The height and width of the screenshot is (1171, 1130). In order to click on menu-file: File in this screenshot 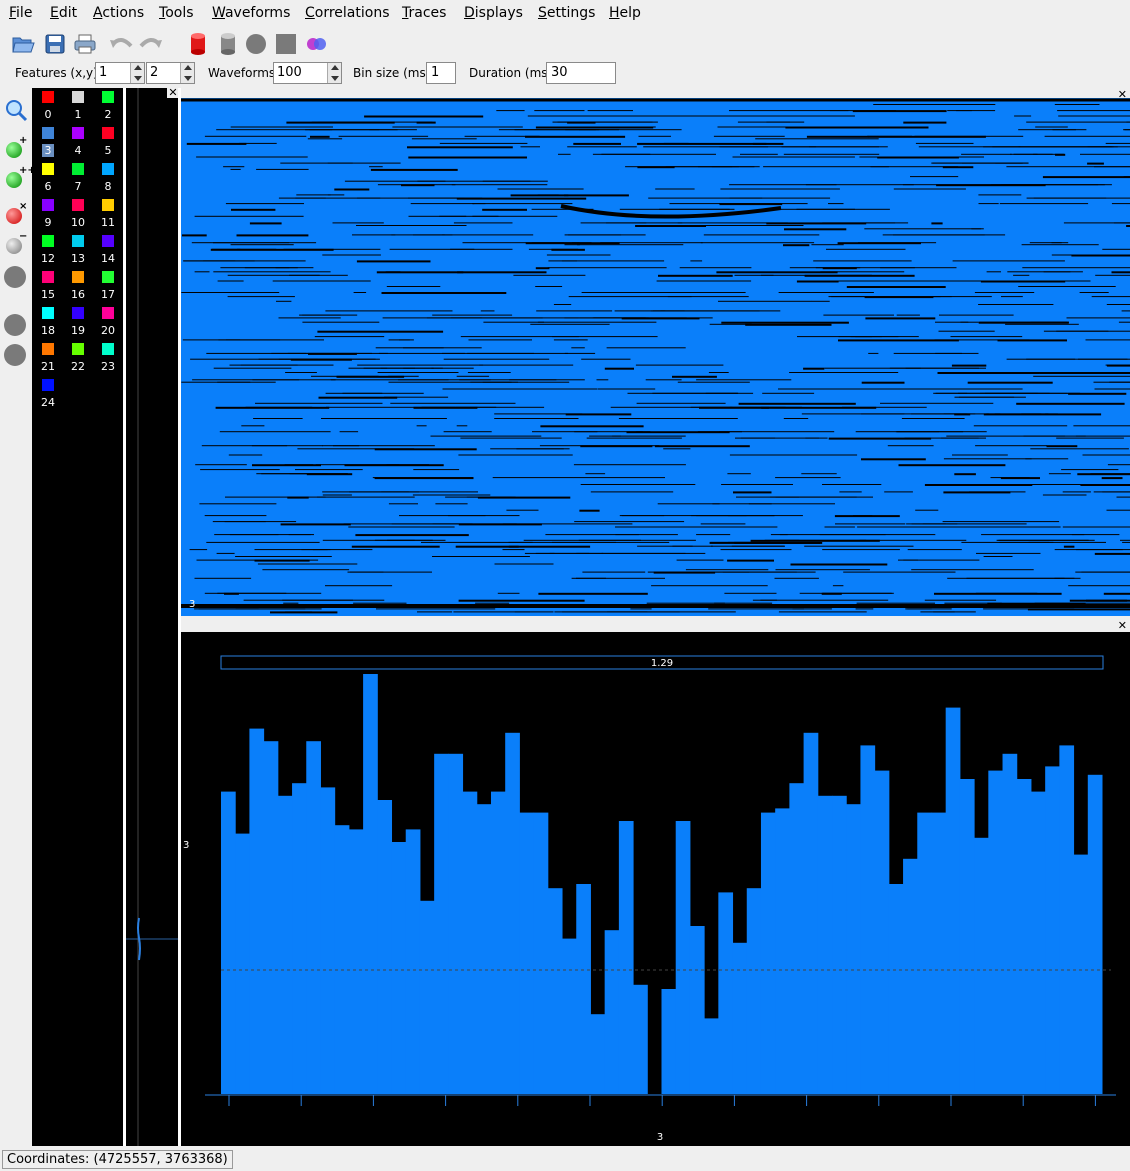, I will do `click(20, 13)`.